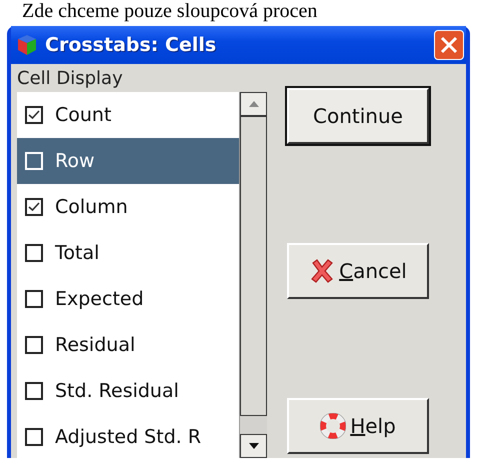  I want to click on up-arrow-icon, so click(253, 104).